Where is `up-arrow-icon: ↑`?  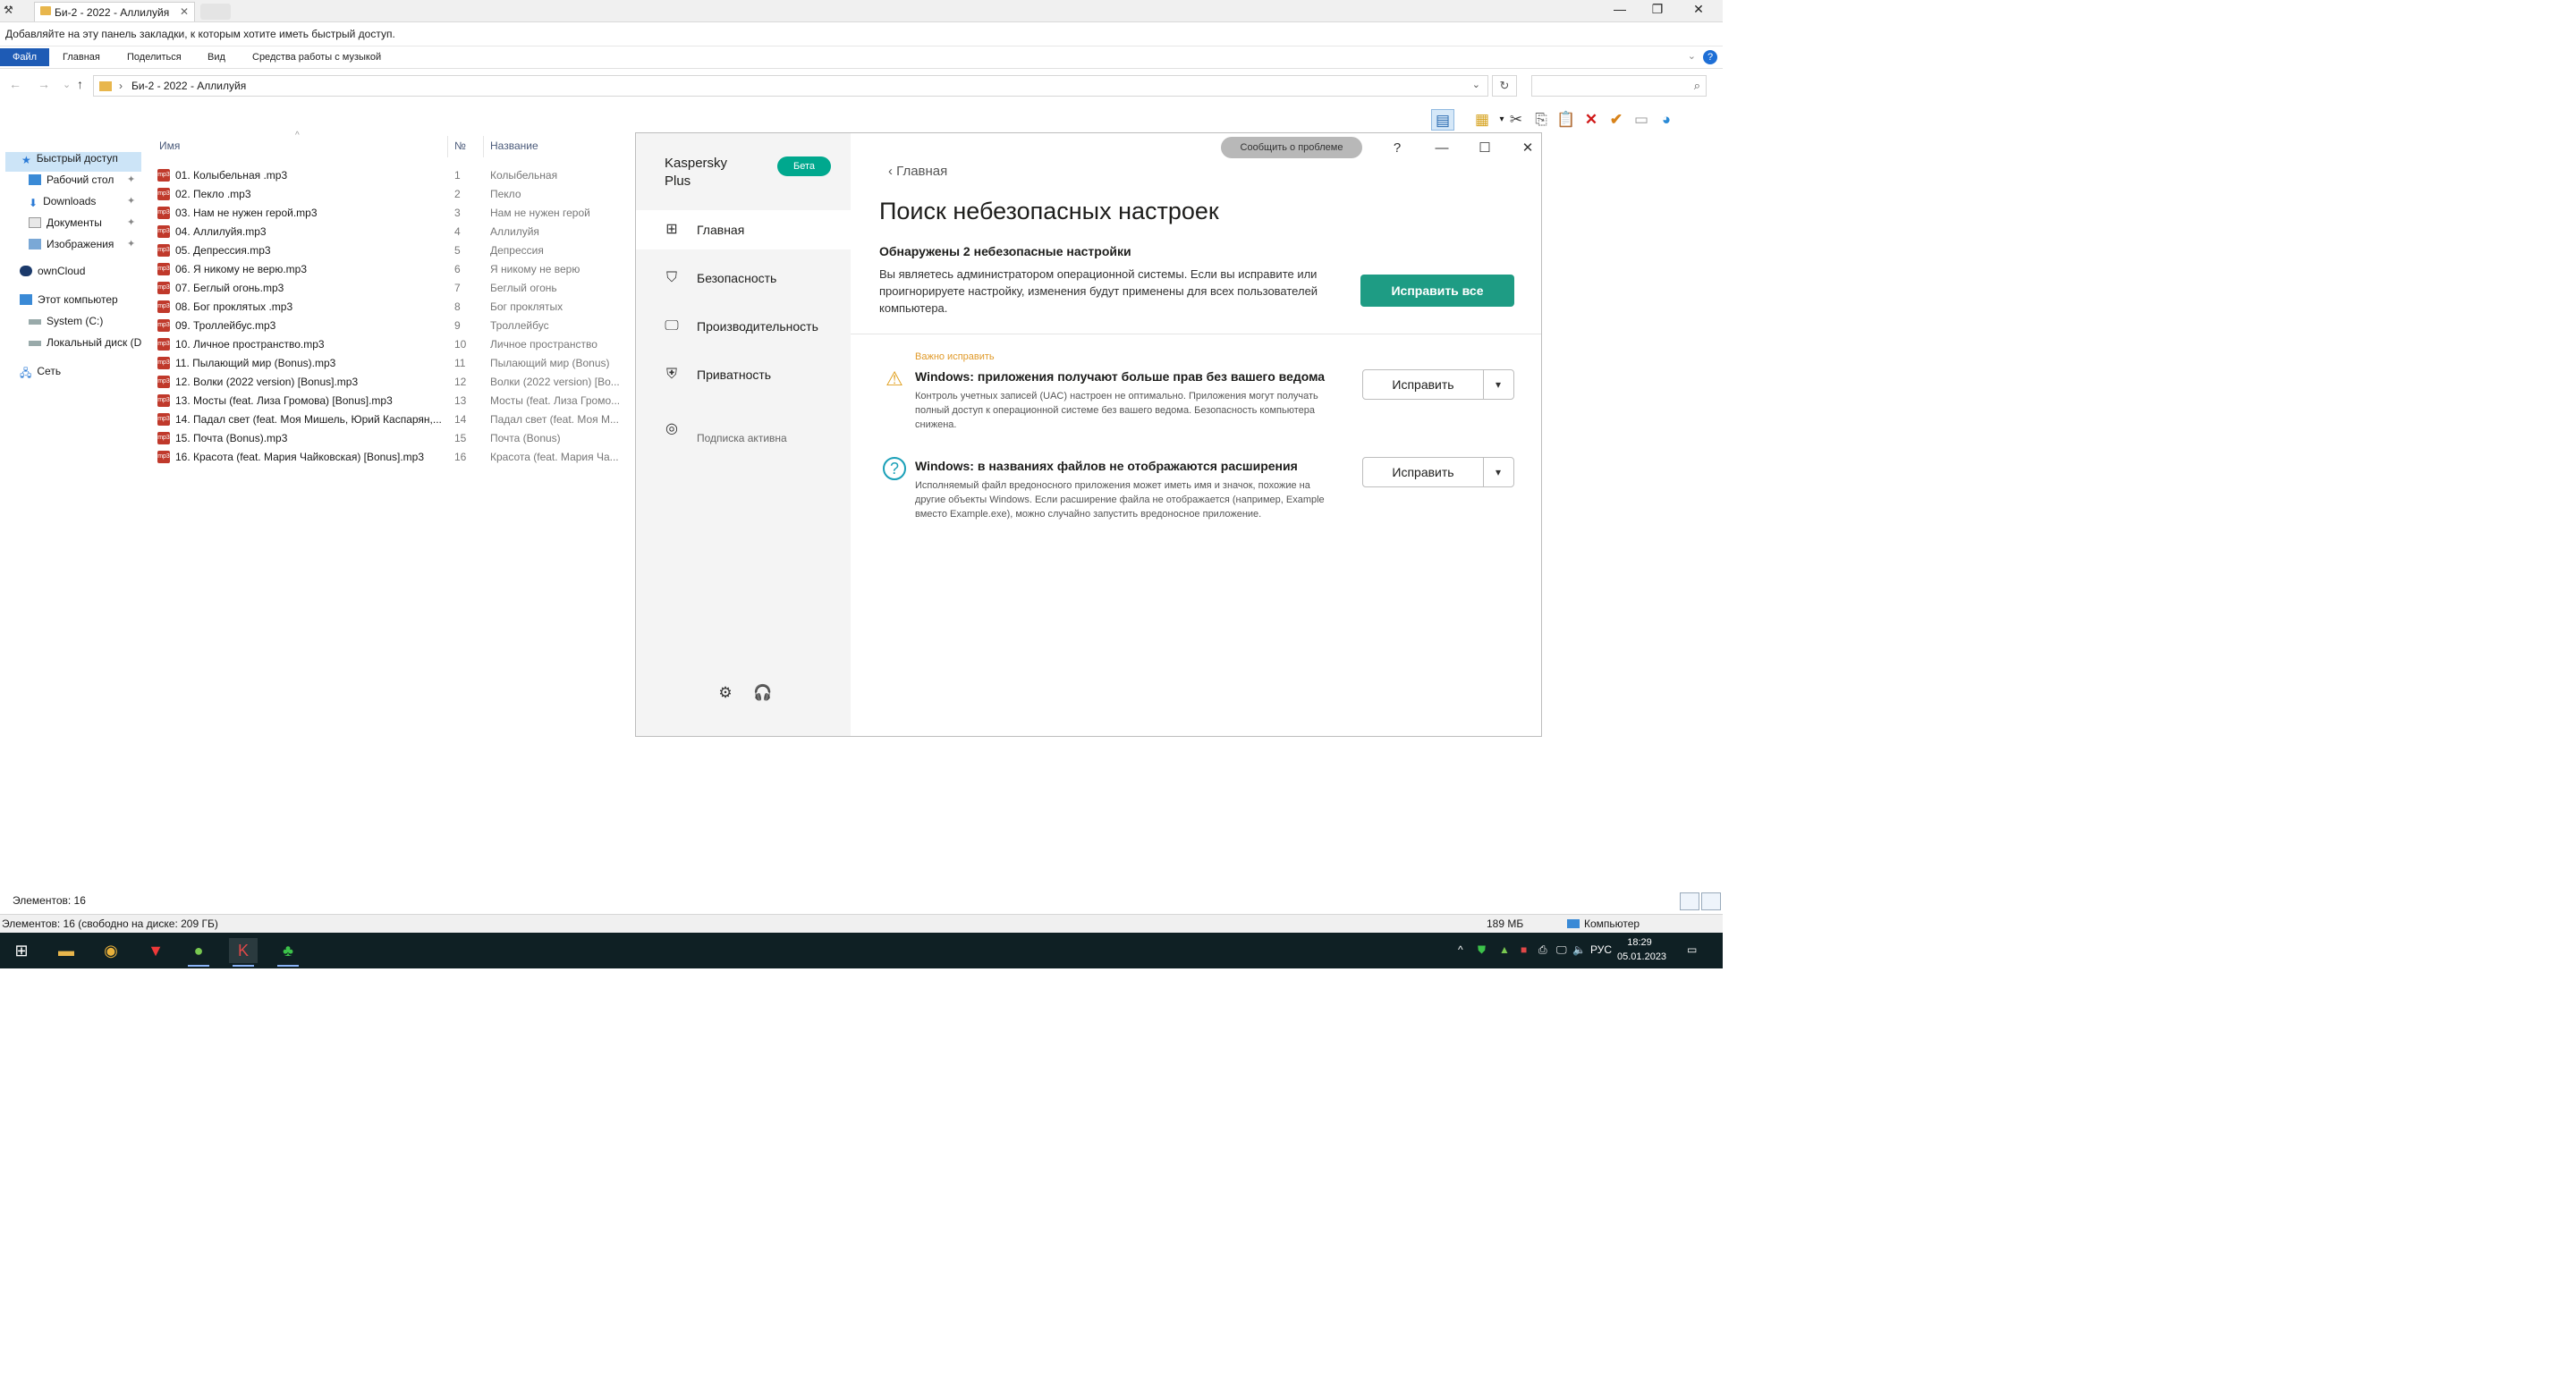
up-arrow-icon: ↑ is located at coordinates (80, 84).